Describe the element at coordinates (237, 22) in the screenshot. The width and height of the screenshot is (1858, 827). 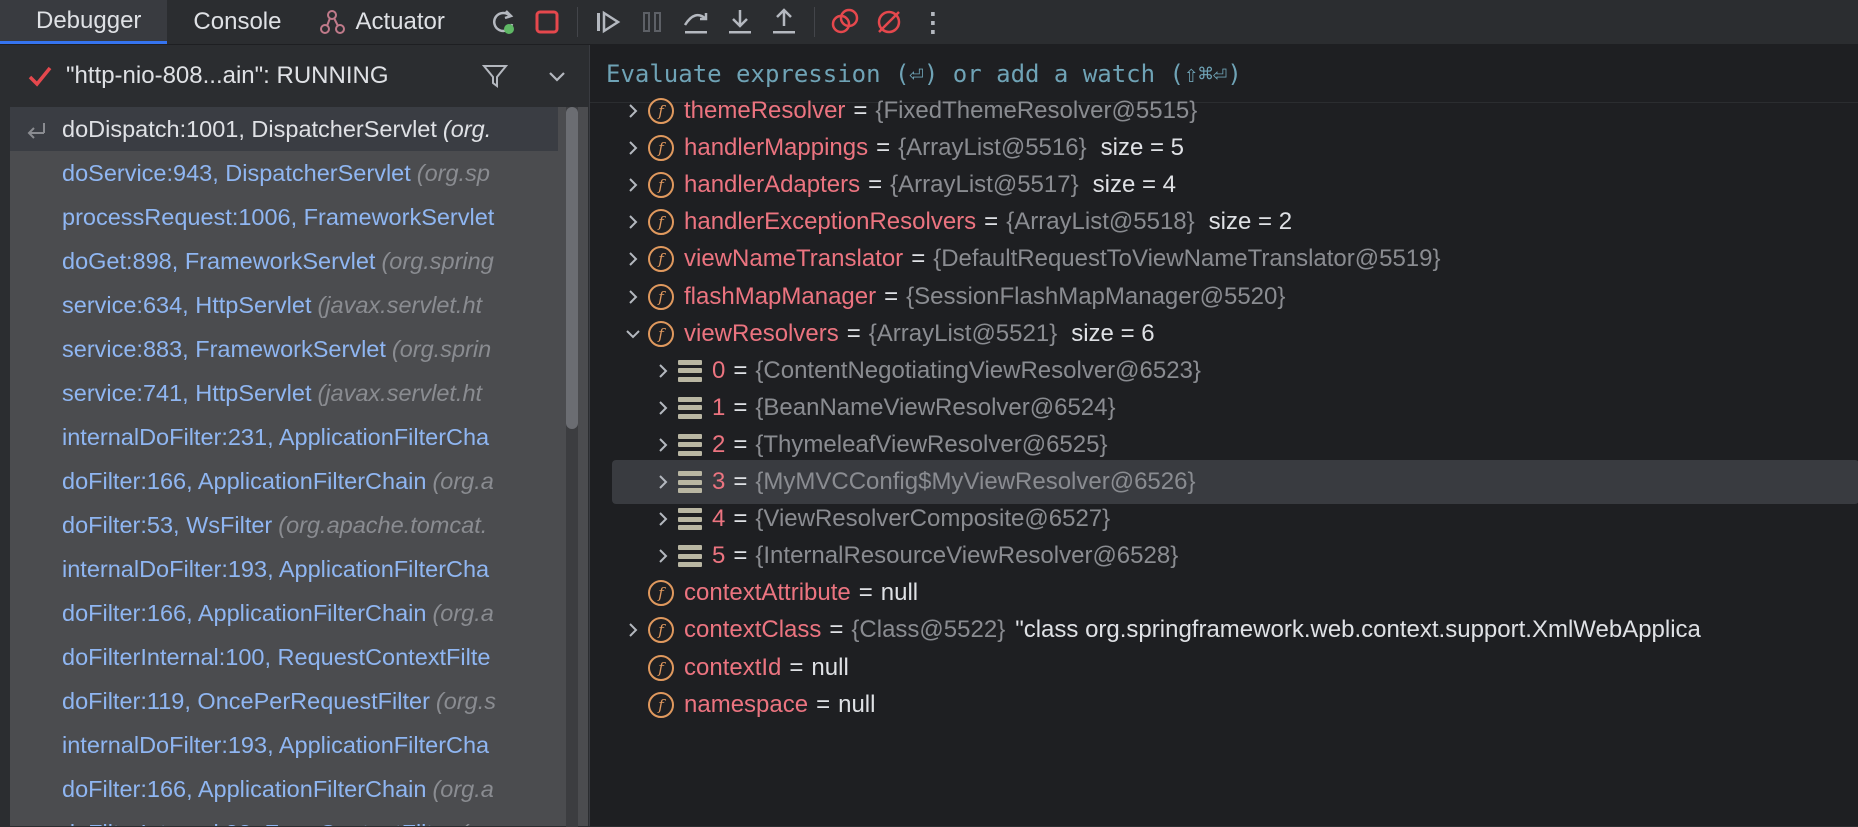
I see `tab-console: Console` at that location.